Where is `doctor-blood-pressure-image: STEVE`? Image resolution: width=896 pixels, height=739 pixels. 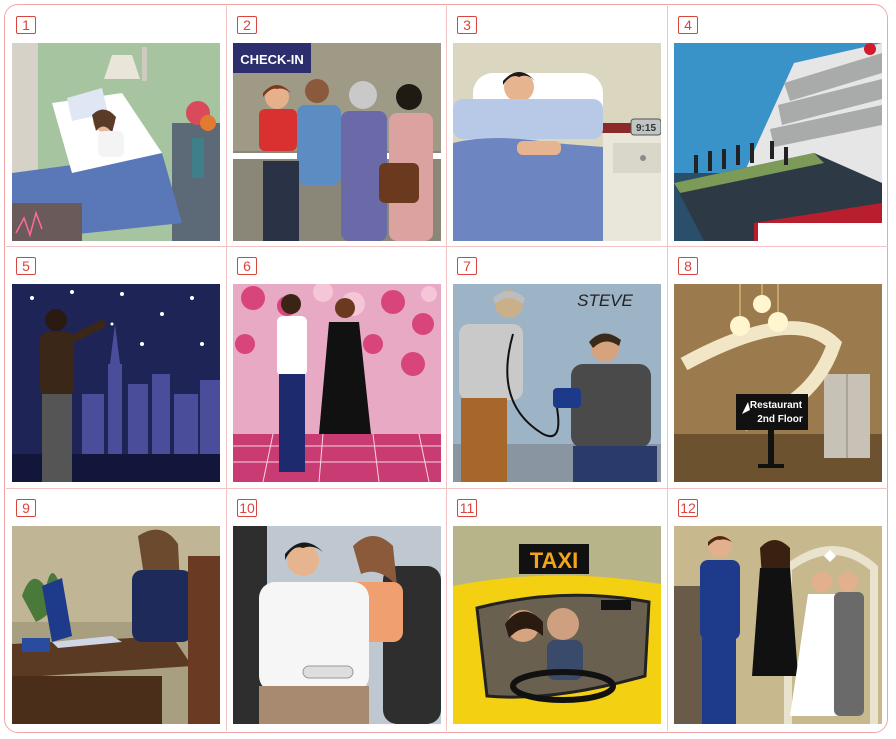 doctor-blood-pressure-image: STEVE is located at coordinates (557, 383).